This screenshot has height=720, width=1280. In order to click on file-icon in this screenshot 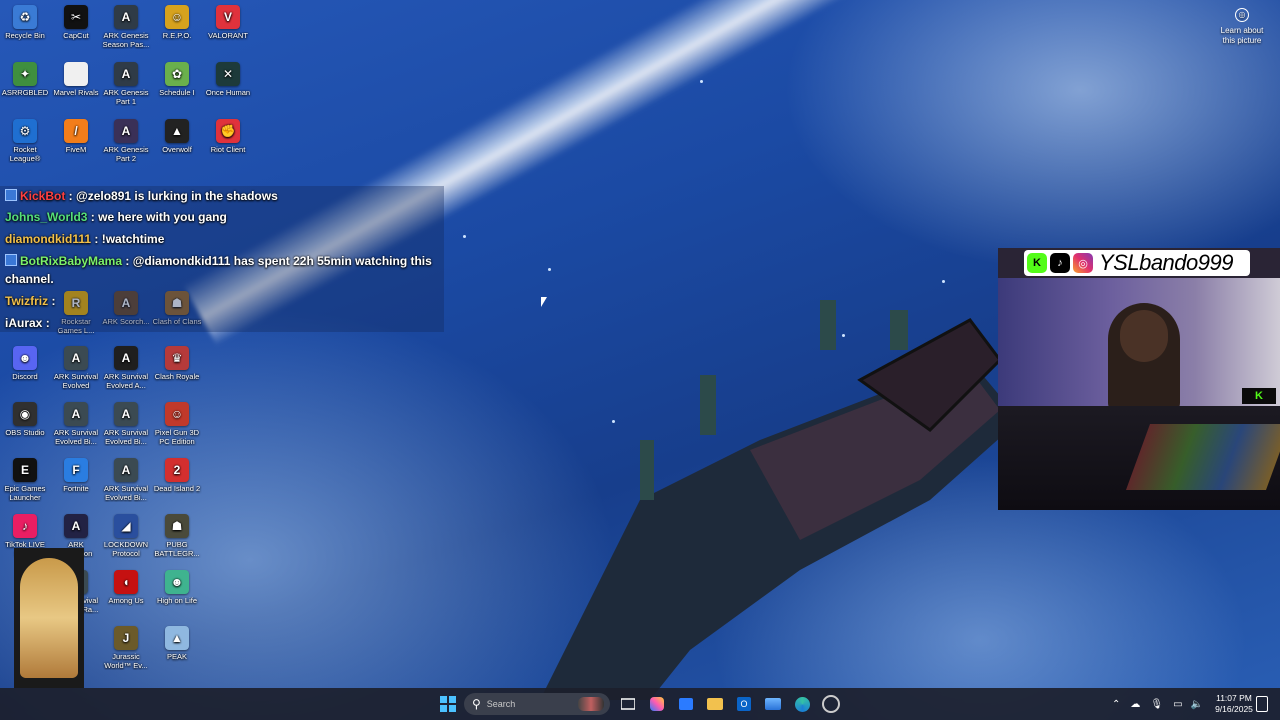, I will do `click(76, 74)`.